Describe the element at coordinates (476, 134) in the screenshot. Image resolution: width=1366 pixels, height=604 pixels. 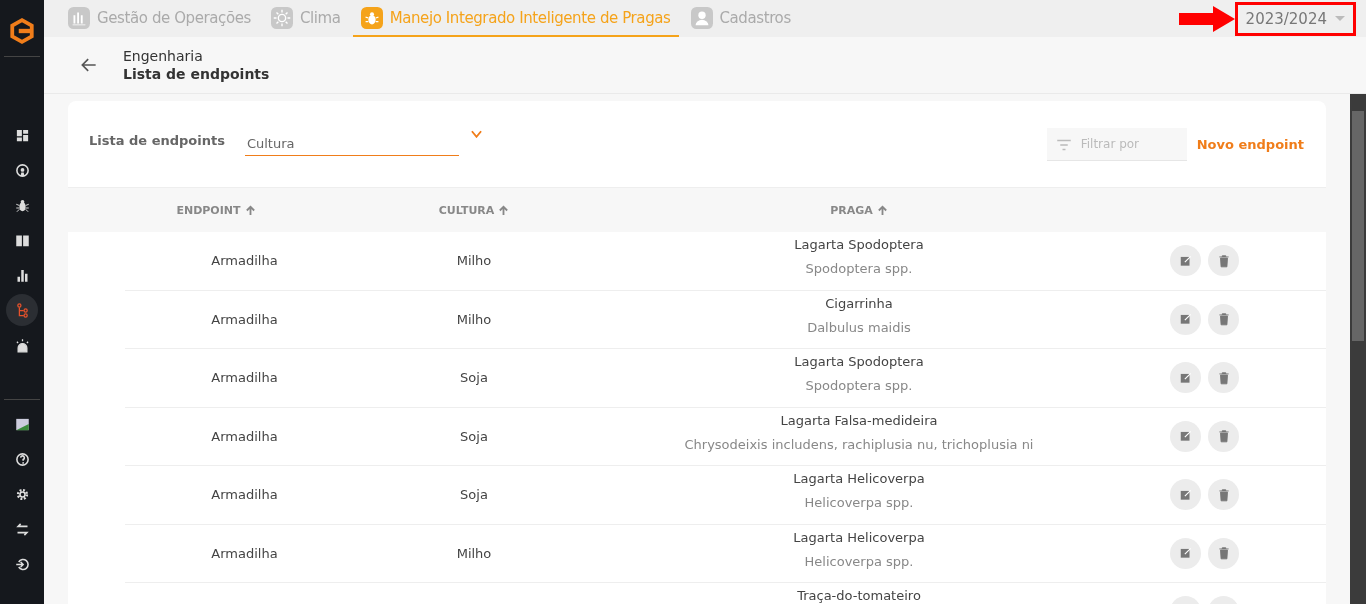
I see `chevron-down-icon` at that location.